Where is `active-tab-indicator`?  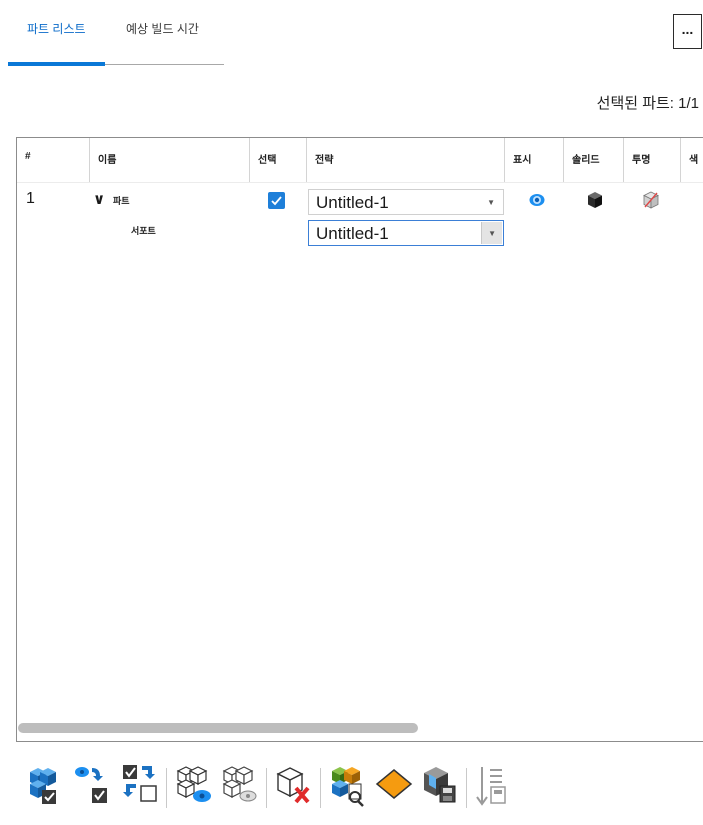 active-tab-indicator is located at coordinates (56, 64).